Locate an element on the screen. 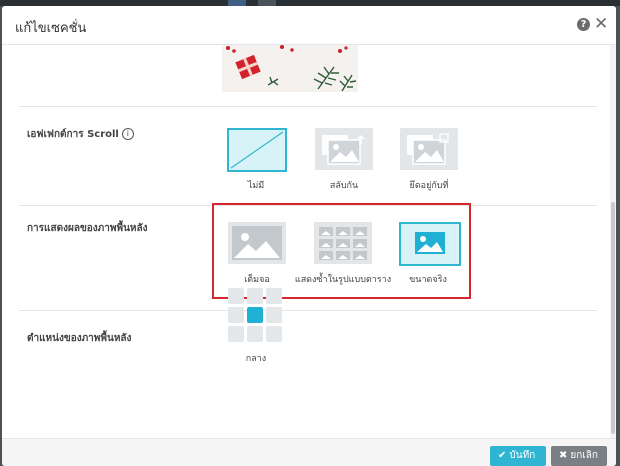 Image resolution: width=620 pixels, height=466 pixels. save-button: ✔ บันทึก is located at coordinates (518, 456).